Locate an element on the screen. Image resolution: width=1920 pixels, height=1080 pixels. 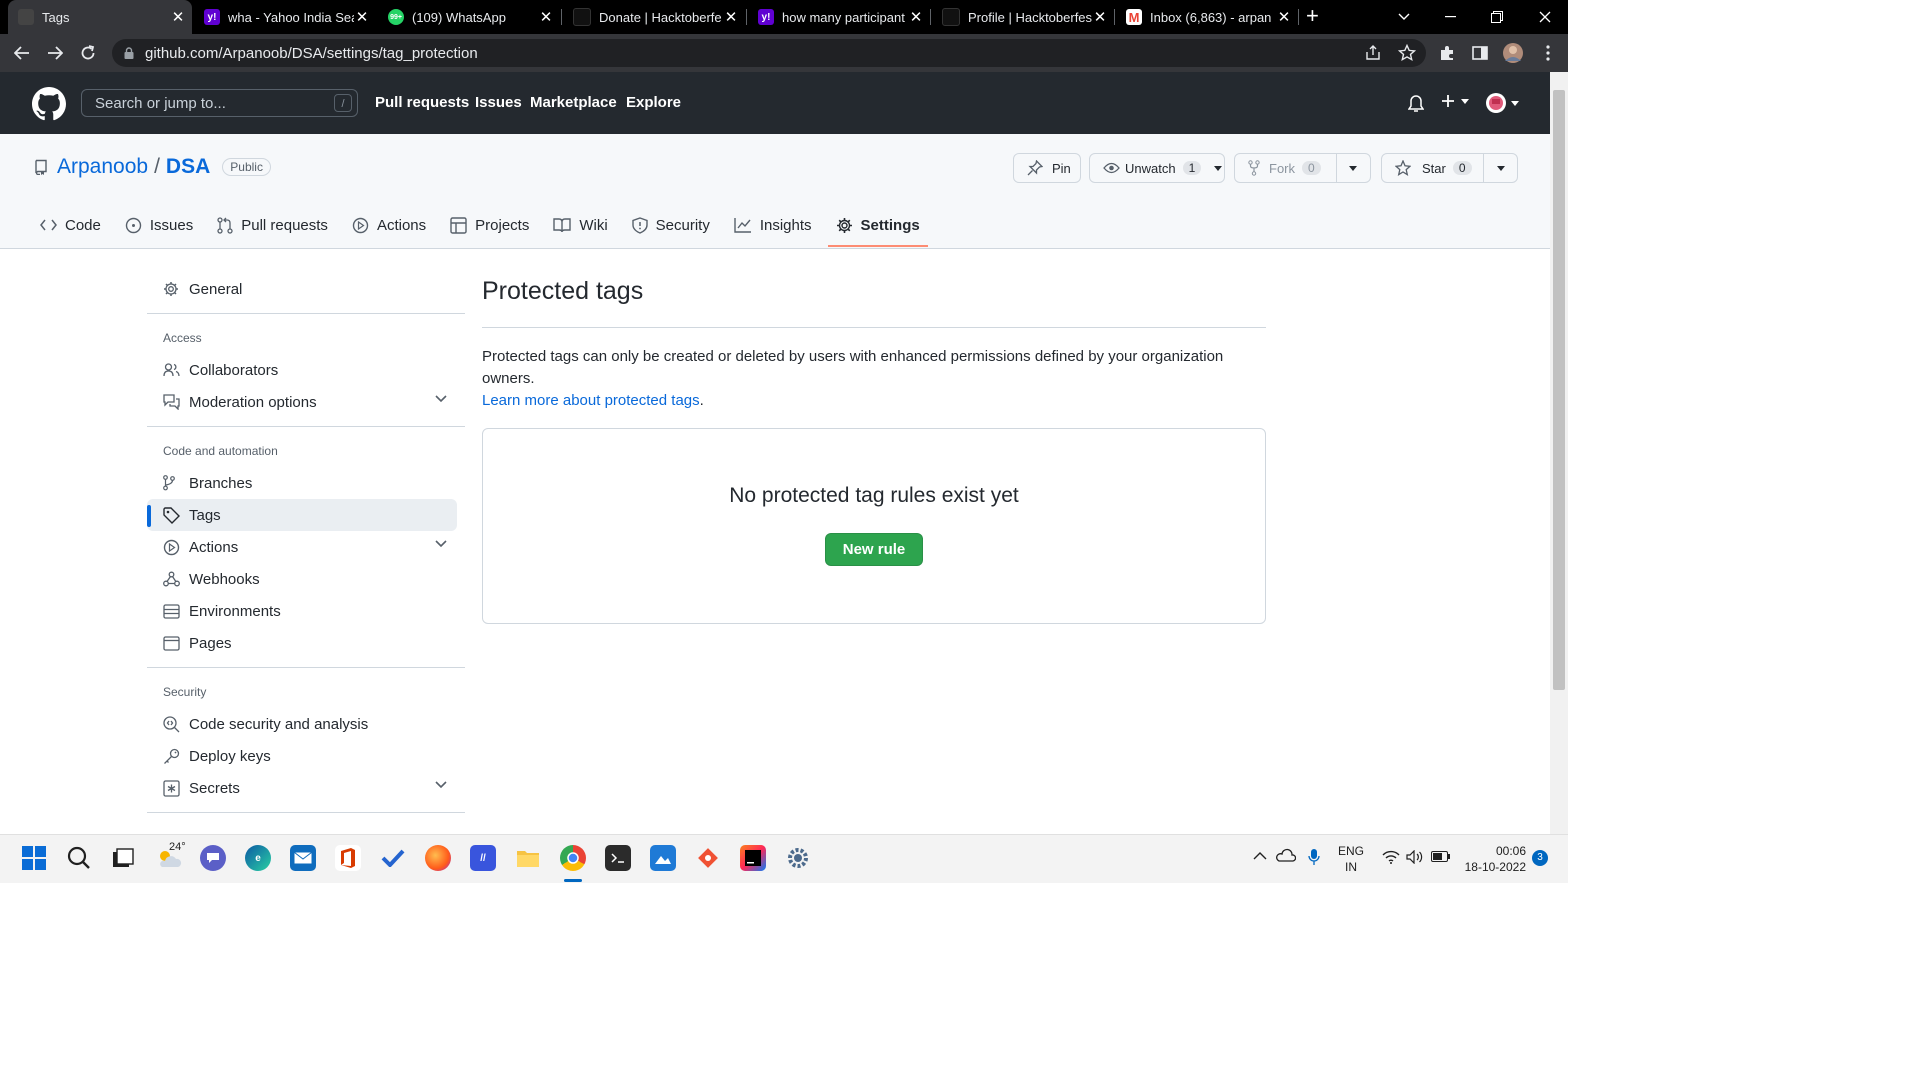
nav-pull-requests: Pull requests is located at coordinates (422, 102).